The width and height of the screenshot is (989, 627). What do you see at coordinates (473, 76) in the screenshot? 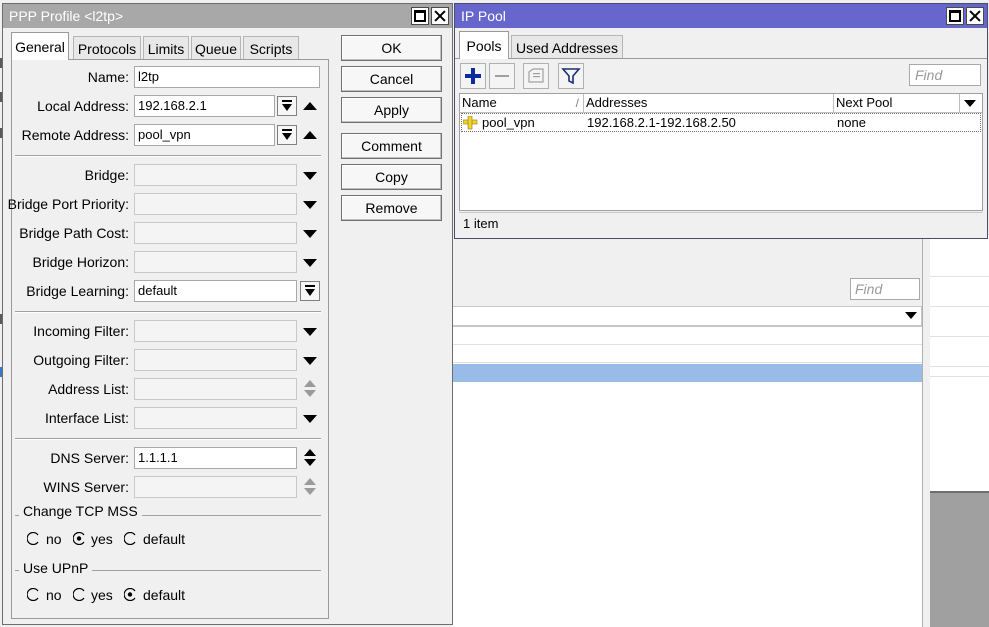
I see `add-button` at bounding box center [473, 76].